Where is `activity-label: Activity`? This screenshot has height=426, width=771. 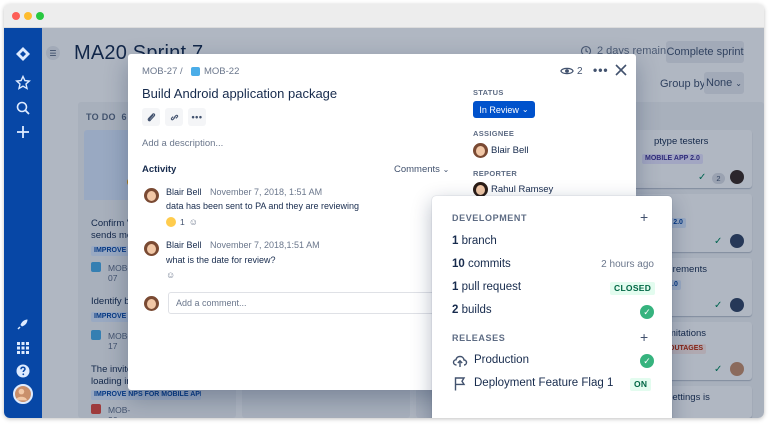
activity-label: Activity is located at coordinates (159, 169).